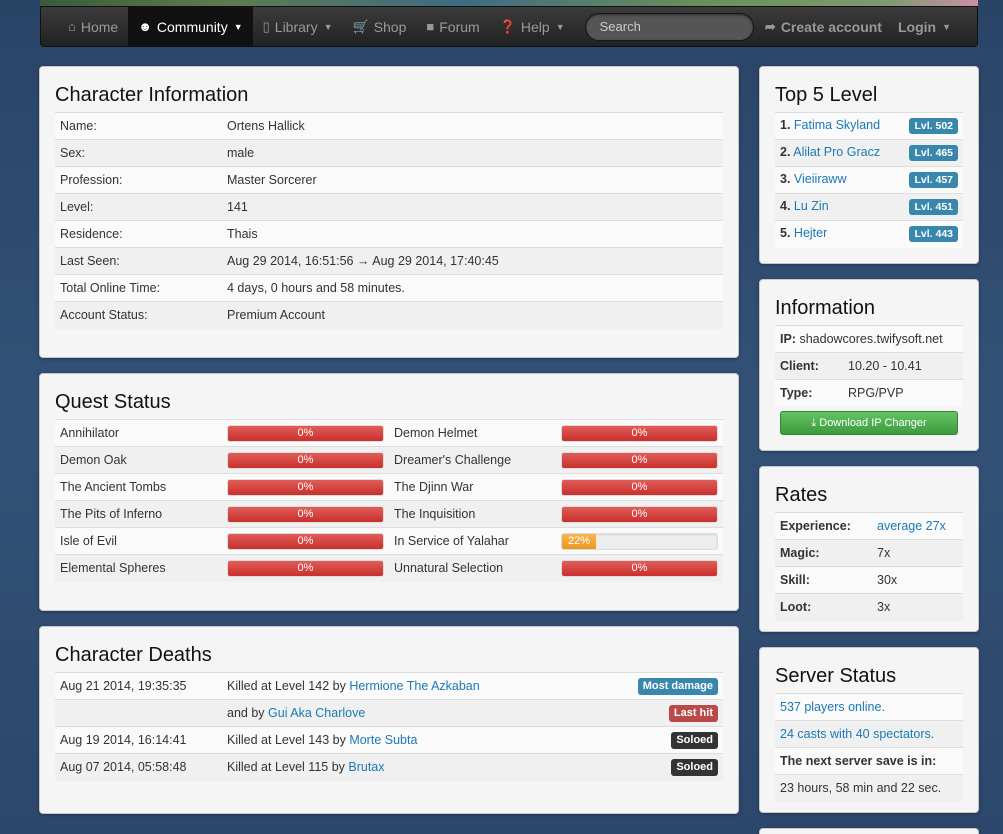  Describe the element at coordinates (820, 179) in the screenshot. I see `player-link: Vieiiraww` at that location.